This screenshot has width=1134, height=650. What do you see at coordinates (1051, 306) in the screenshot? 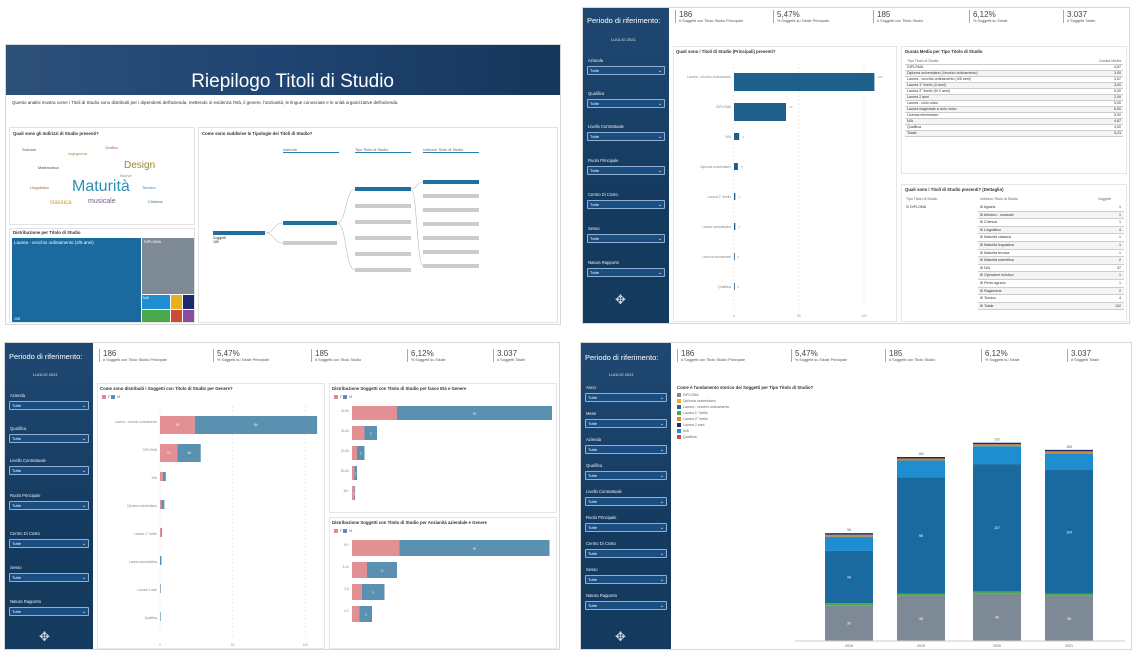
I see `list-item: ⊞ Totale 102` at bounding box center [1051, 306].